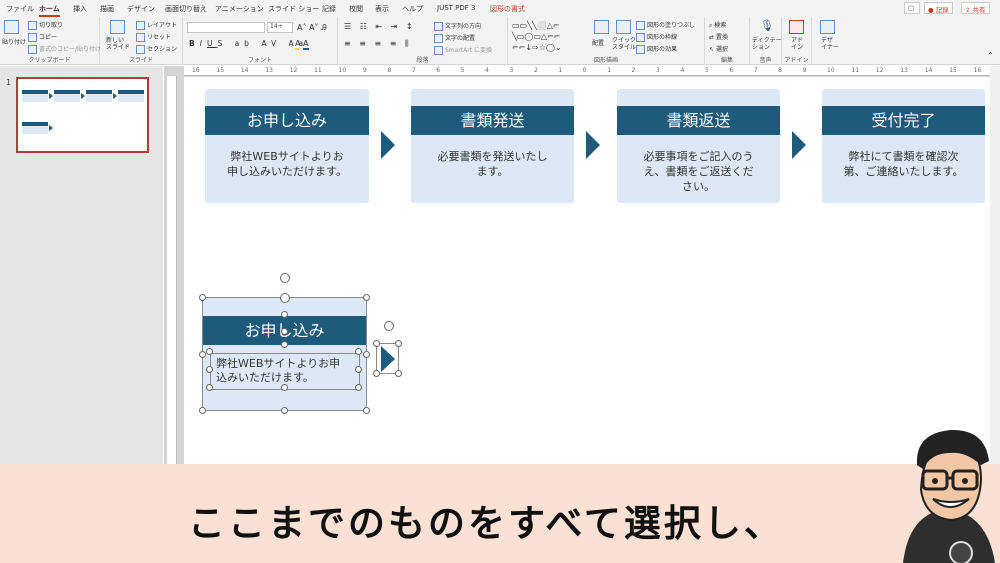 The image size is (1000, 563). What do you see at coordinates (912, 8) in the screenshot?
I see `comment-icon: ▢` at bounding box center [912, 8].